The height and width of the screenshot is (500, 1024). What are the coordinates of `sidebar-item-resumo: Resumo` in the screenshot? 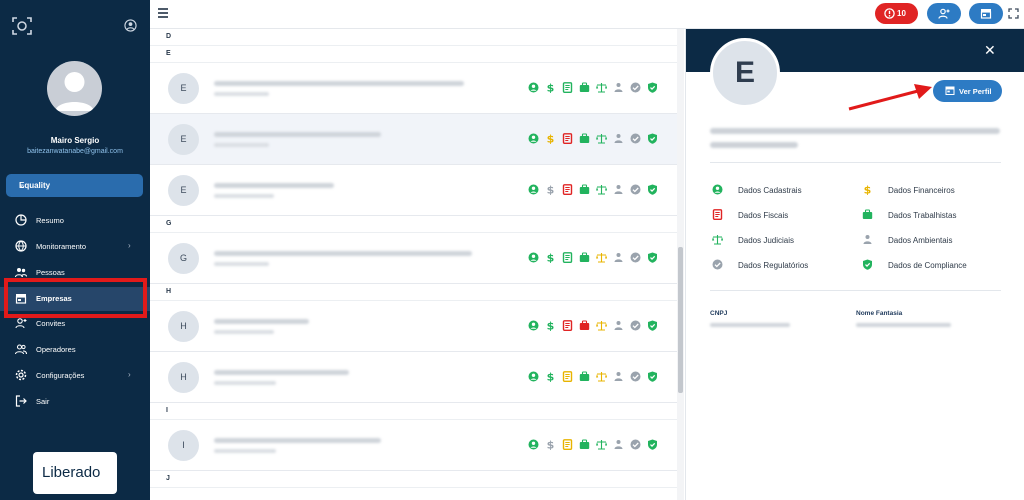 It's located at (75, 221).